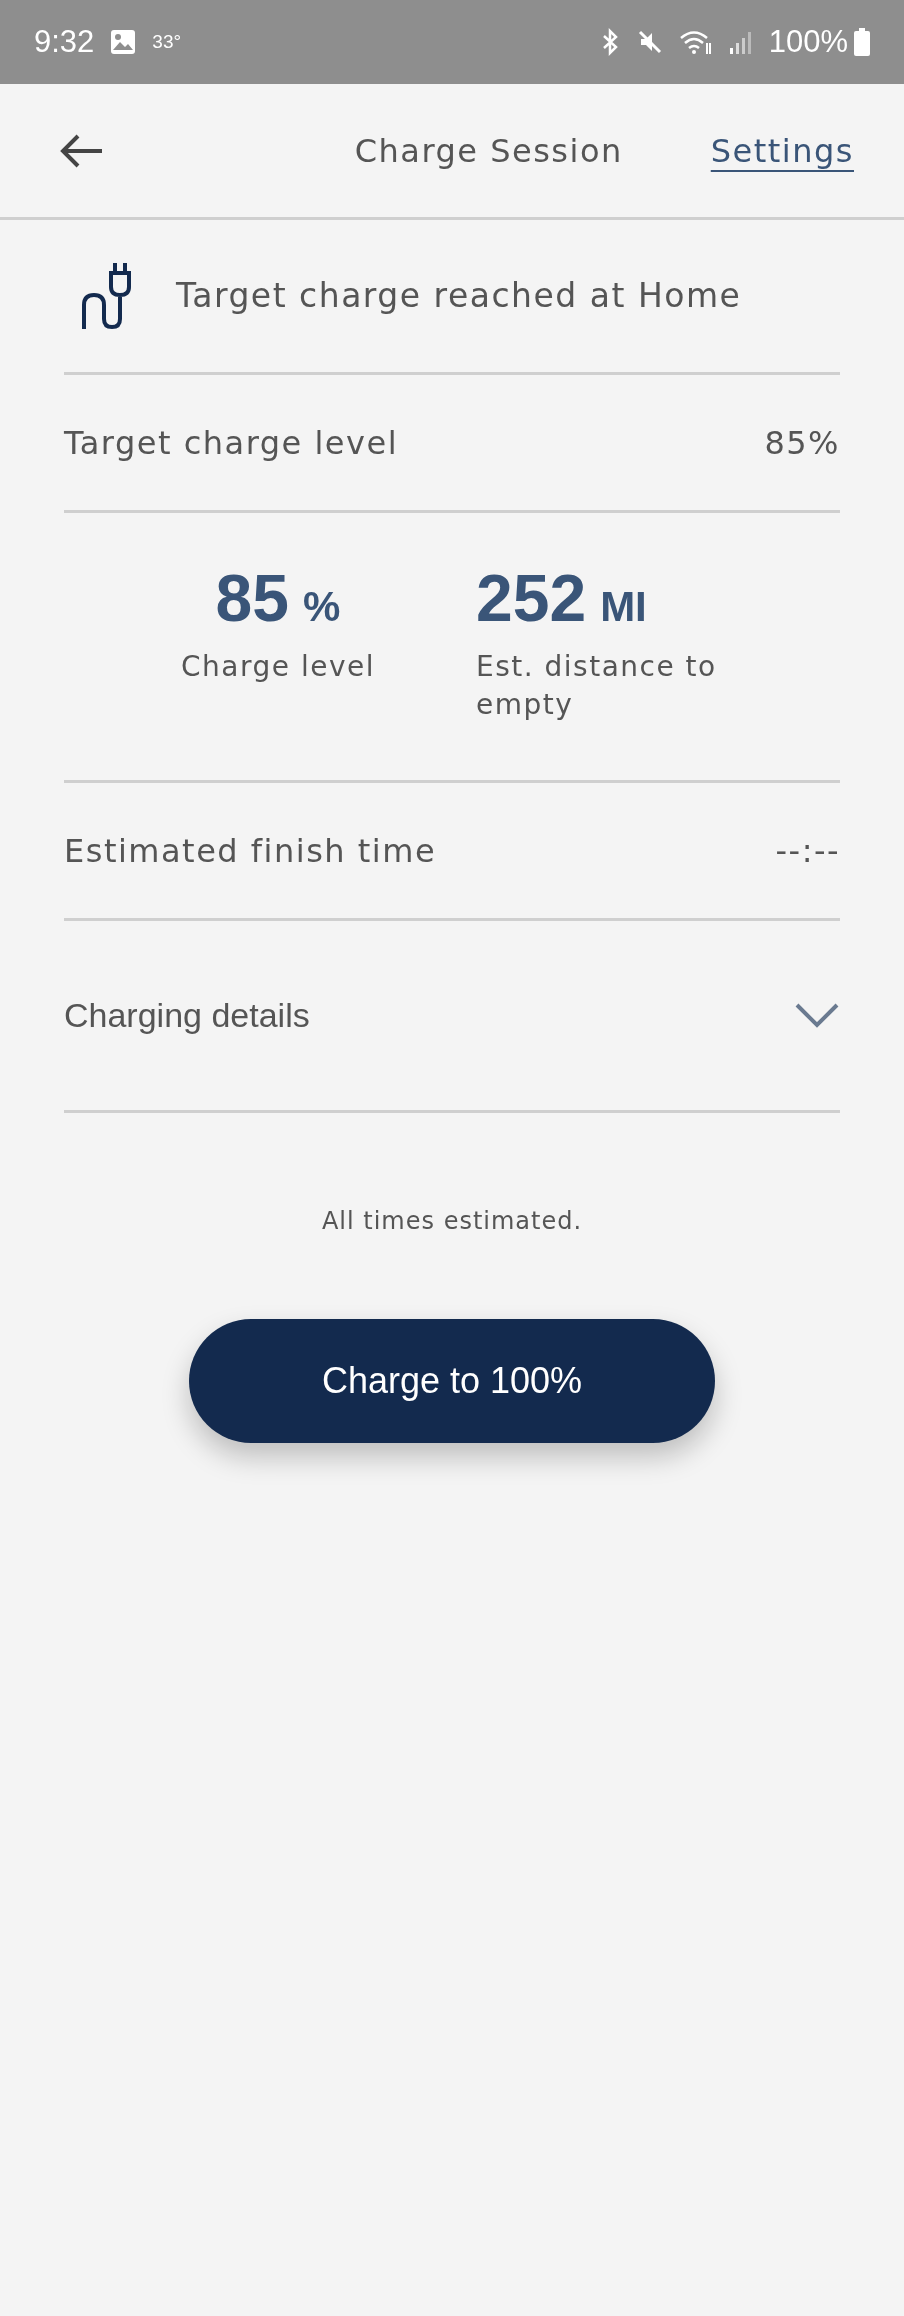 The width and height of the screenshot is (904, 2316). What do you see at coordinates (597, 686) in the screenshot?
I see `stat-label: Est. distance to empty` at bounding box center [597, 686].